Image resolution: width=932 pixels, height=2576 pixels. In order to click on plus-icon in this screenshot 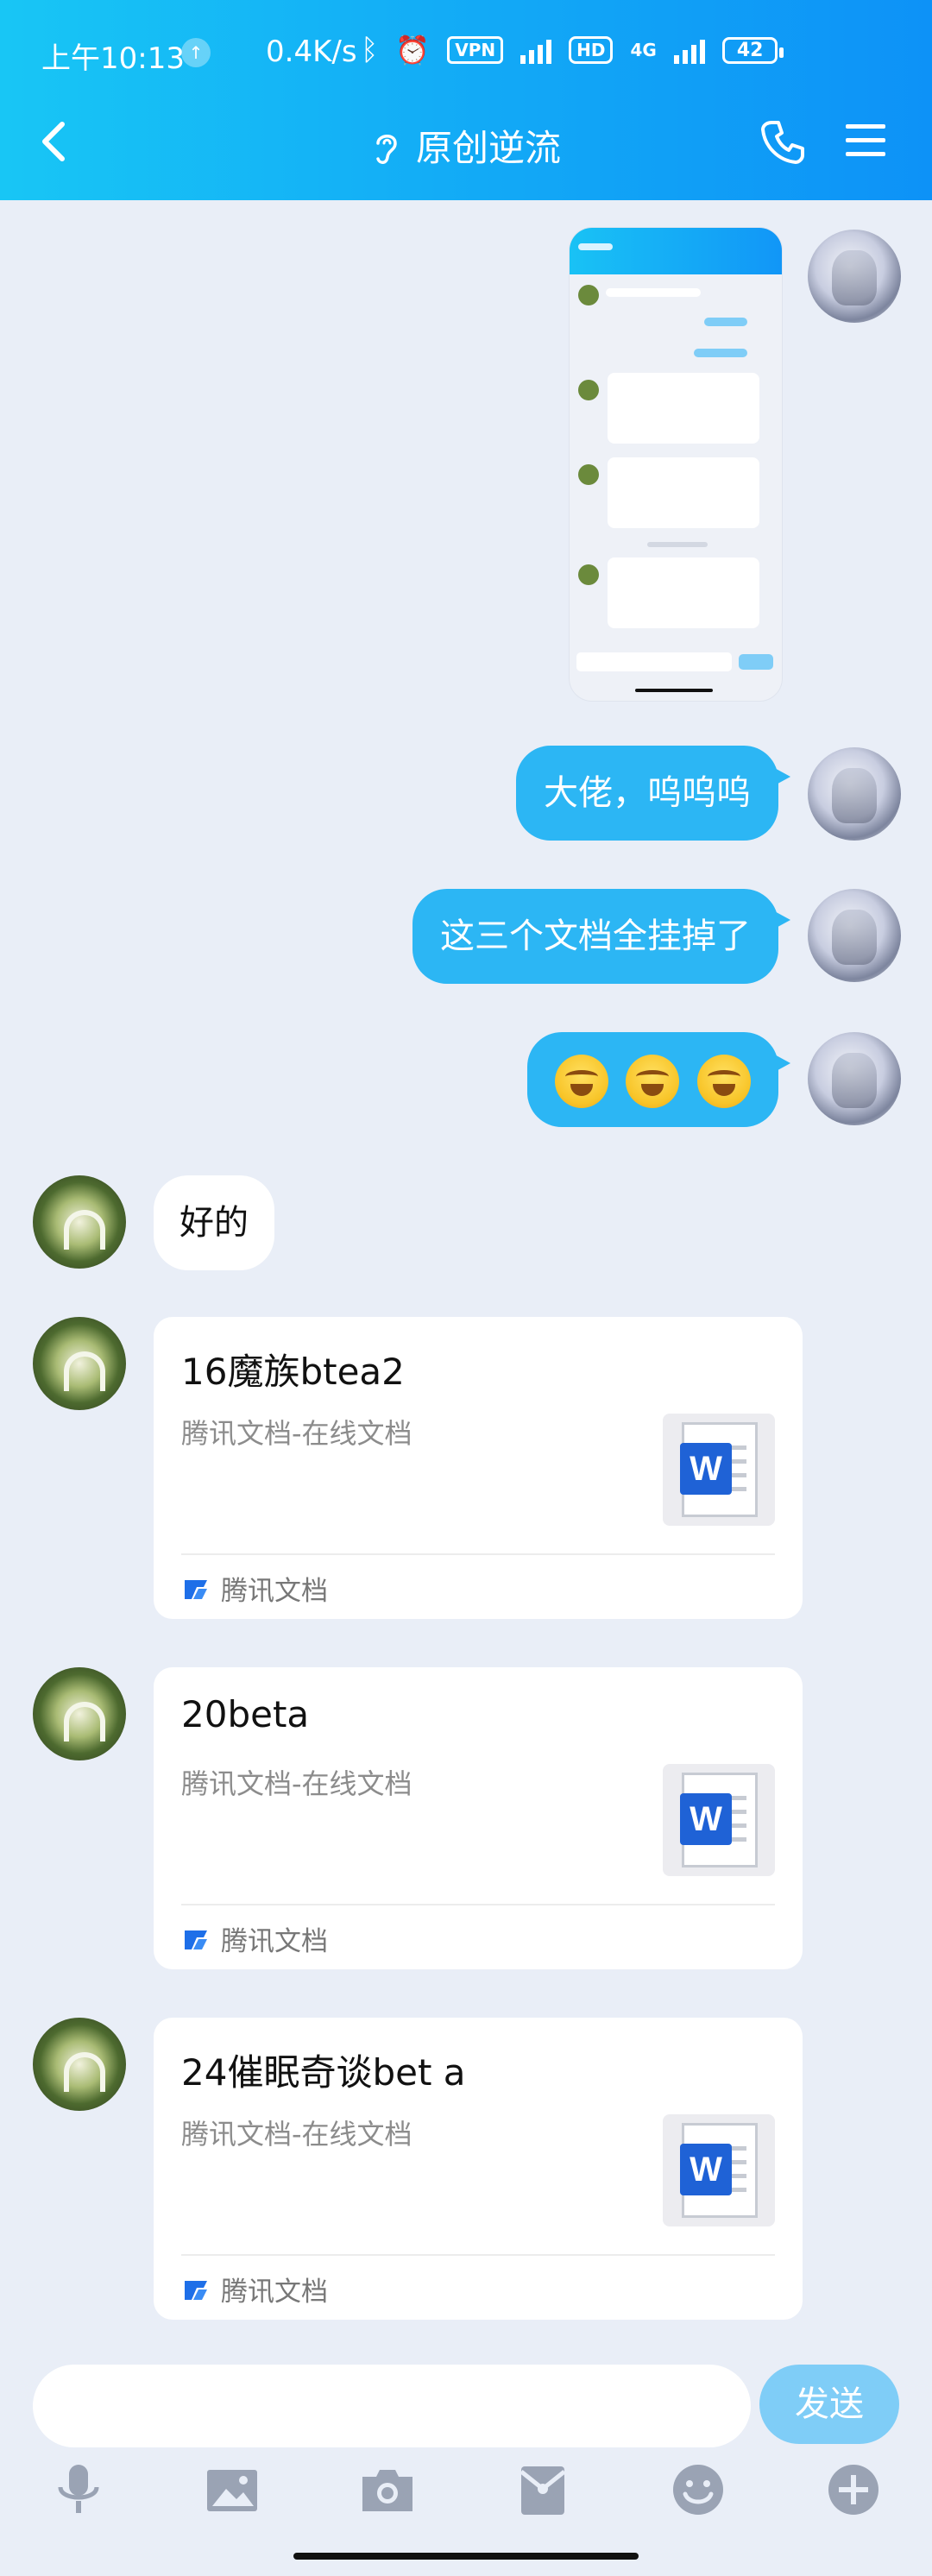, I will do `click(853, 2489)`.